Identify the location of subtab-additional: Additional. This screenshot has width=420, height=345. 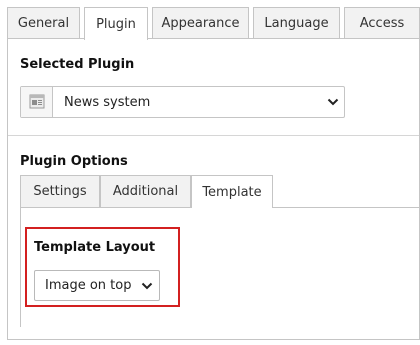
(145, 191).